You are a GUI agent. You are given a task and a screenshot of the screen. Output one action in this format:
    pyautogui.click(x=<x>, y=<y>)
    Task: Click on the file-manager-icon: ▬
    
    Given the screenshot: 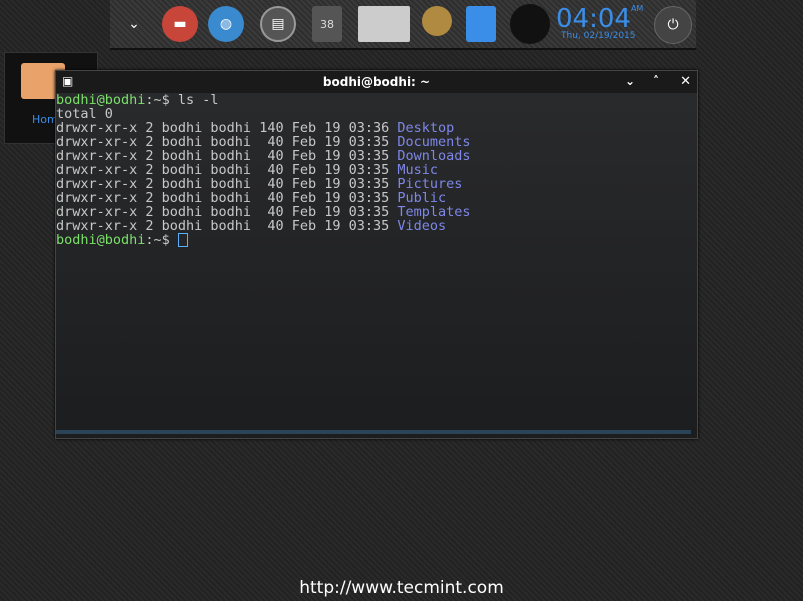 What is the action you would take?
    pyautogui.click(x=180, y=24)
    